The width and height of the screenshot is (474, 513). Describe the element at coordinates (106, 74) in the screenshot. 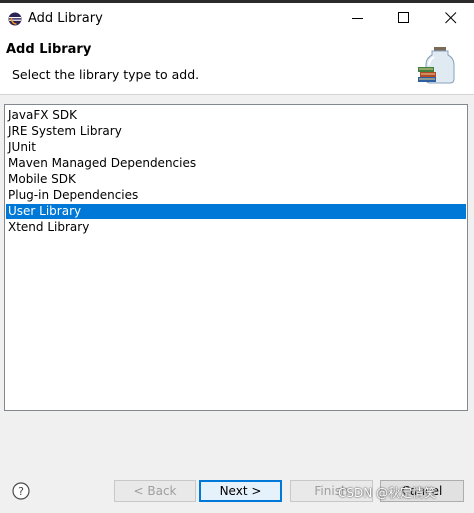

I see `page-description: Select the library type to add.` at that location.